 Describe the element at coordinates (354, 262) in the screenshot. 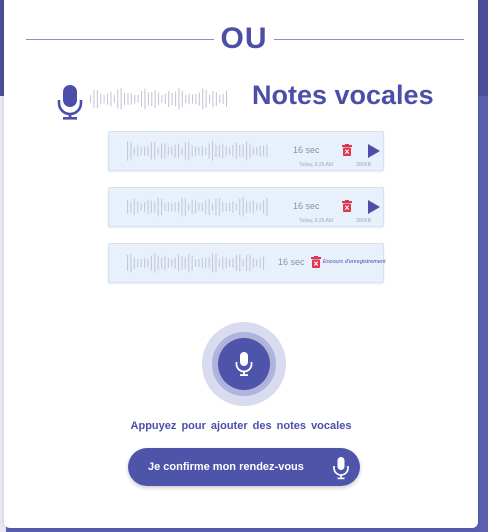

I see `recording-status: Encours d'enregistrement` at that location.